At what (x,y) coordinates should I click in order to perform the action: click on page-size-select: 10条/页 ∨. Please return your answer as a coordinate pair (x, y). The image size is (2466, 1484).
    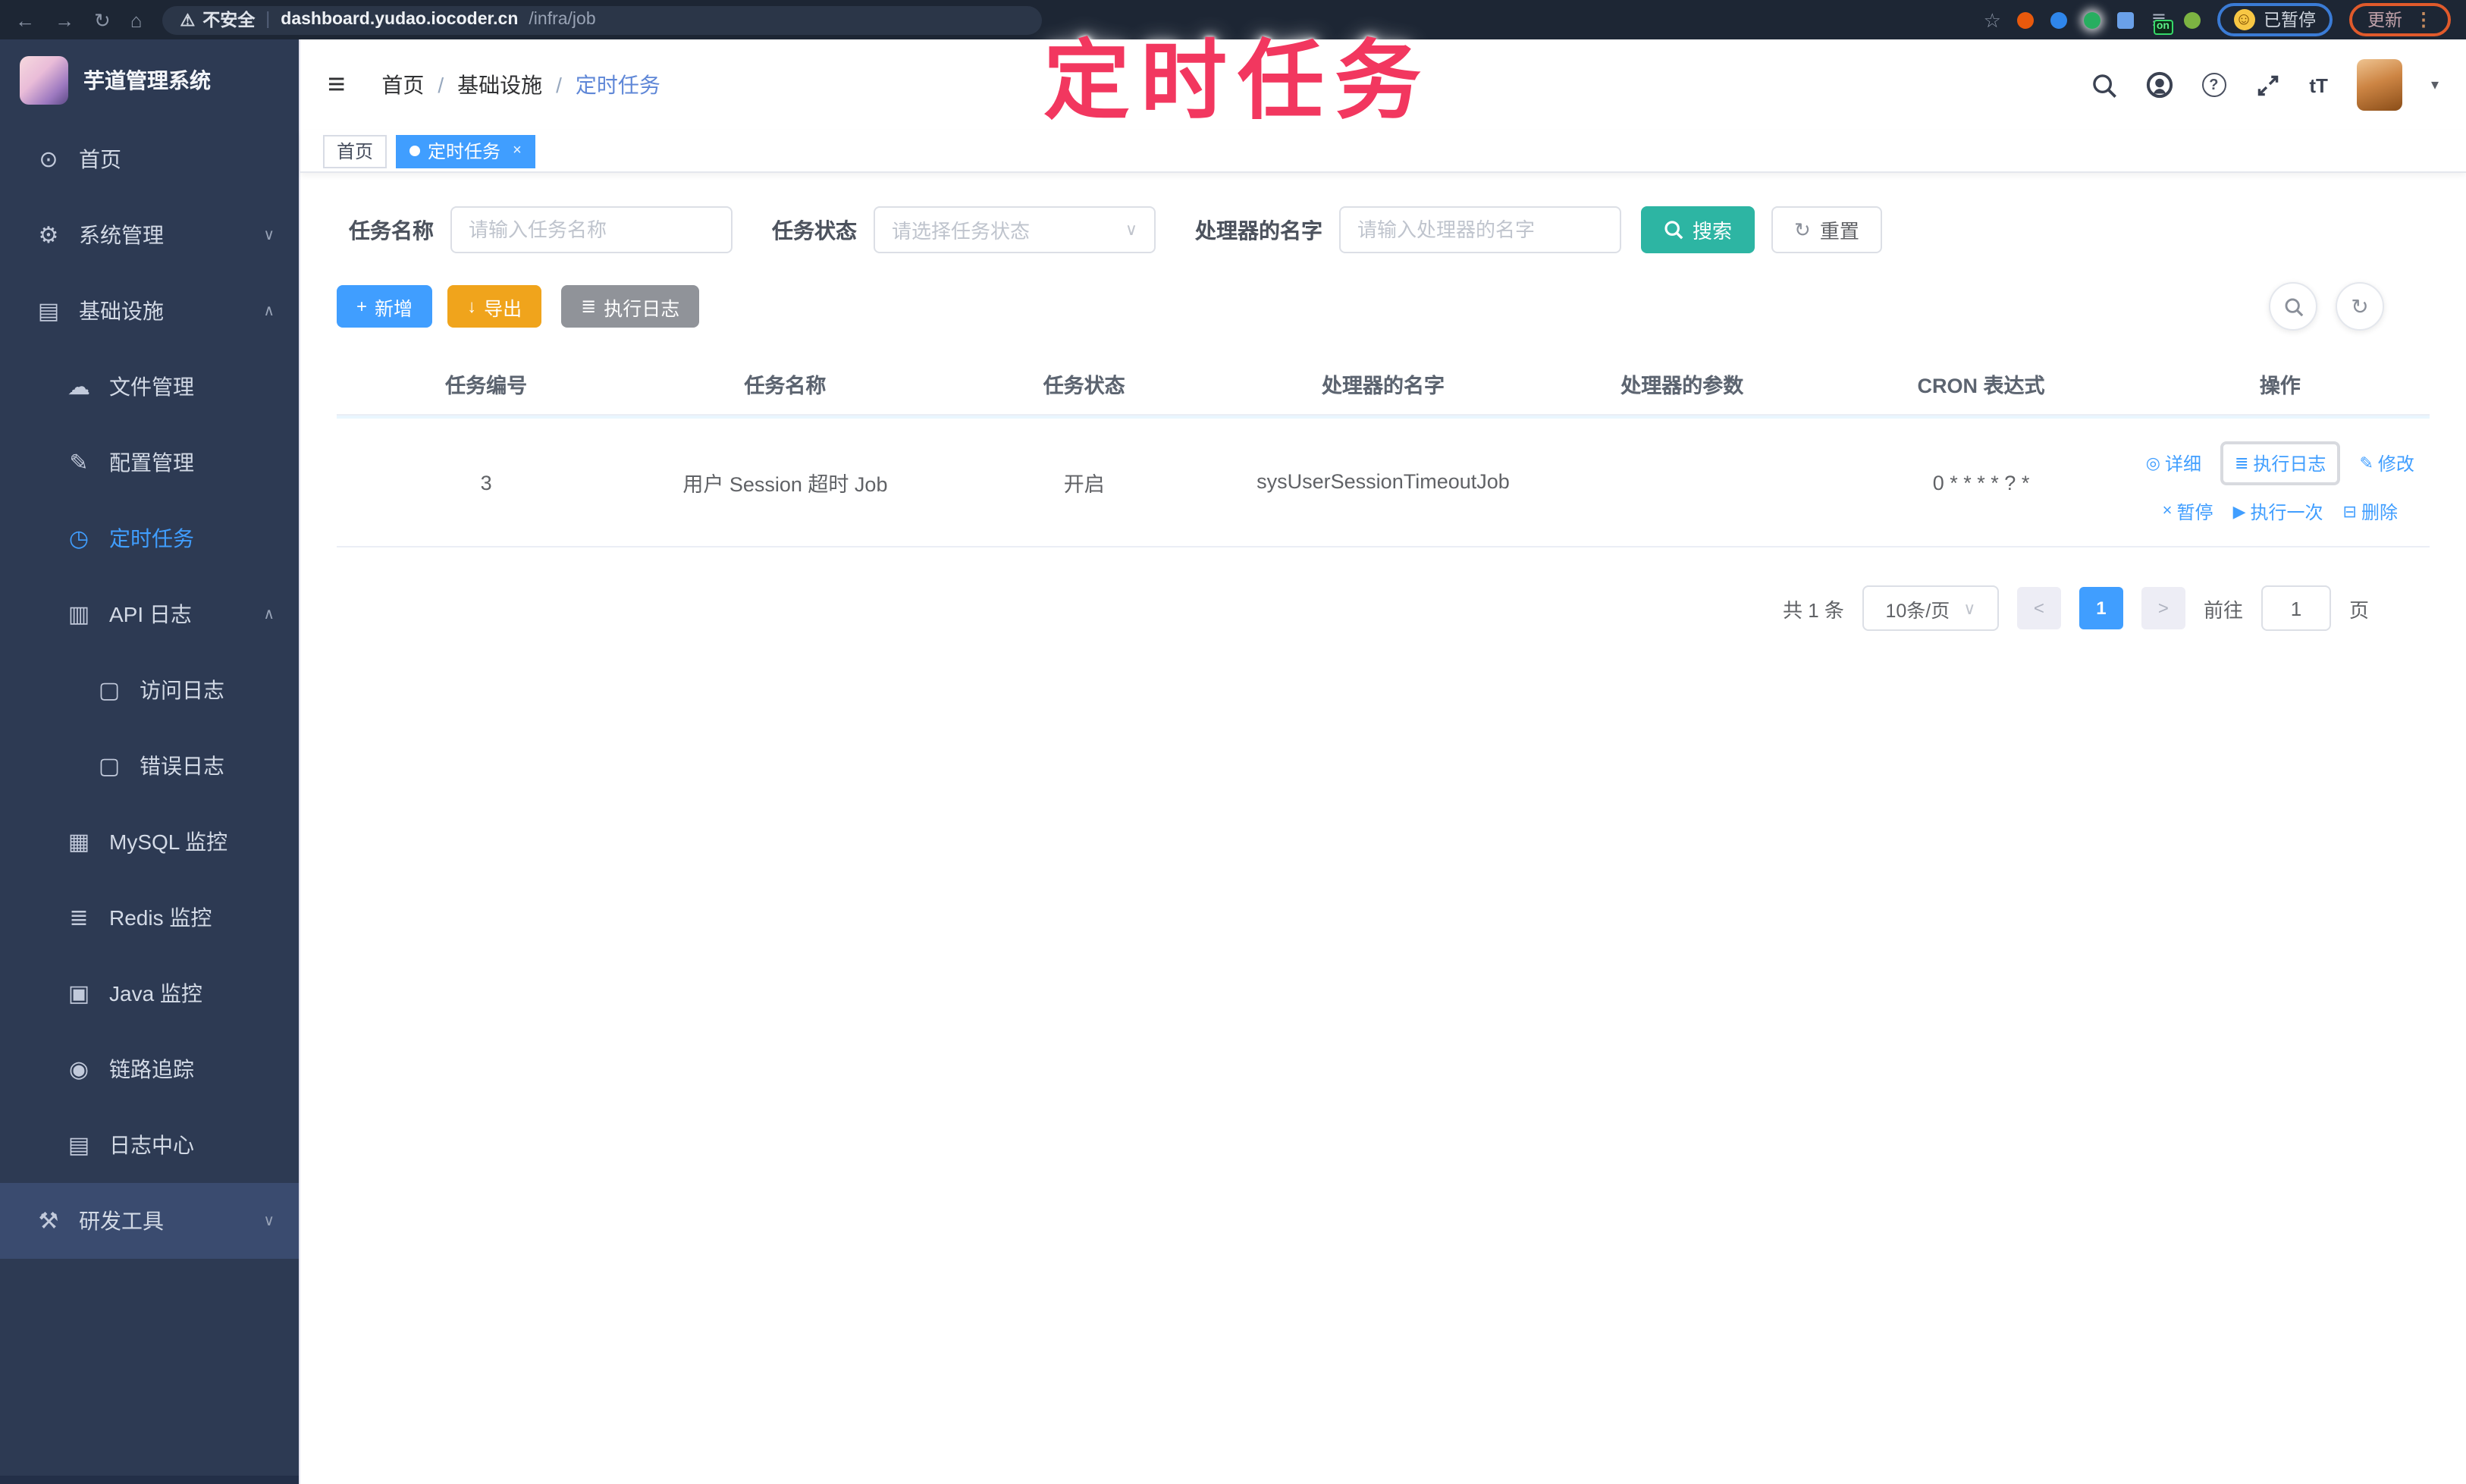
    Looking at the image, I should click on (1930, 608).